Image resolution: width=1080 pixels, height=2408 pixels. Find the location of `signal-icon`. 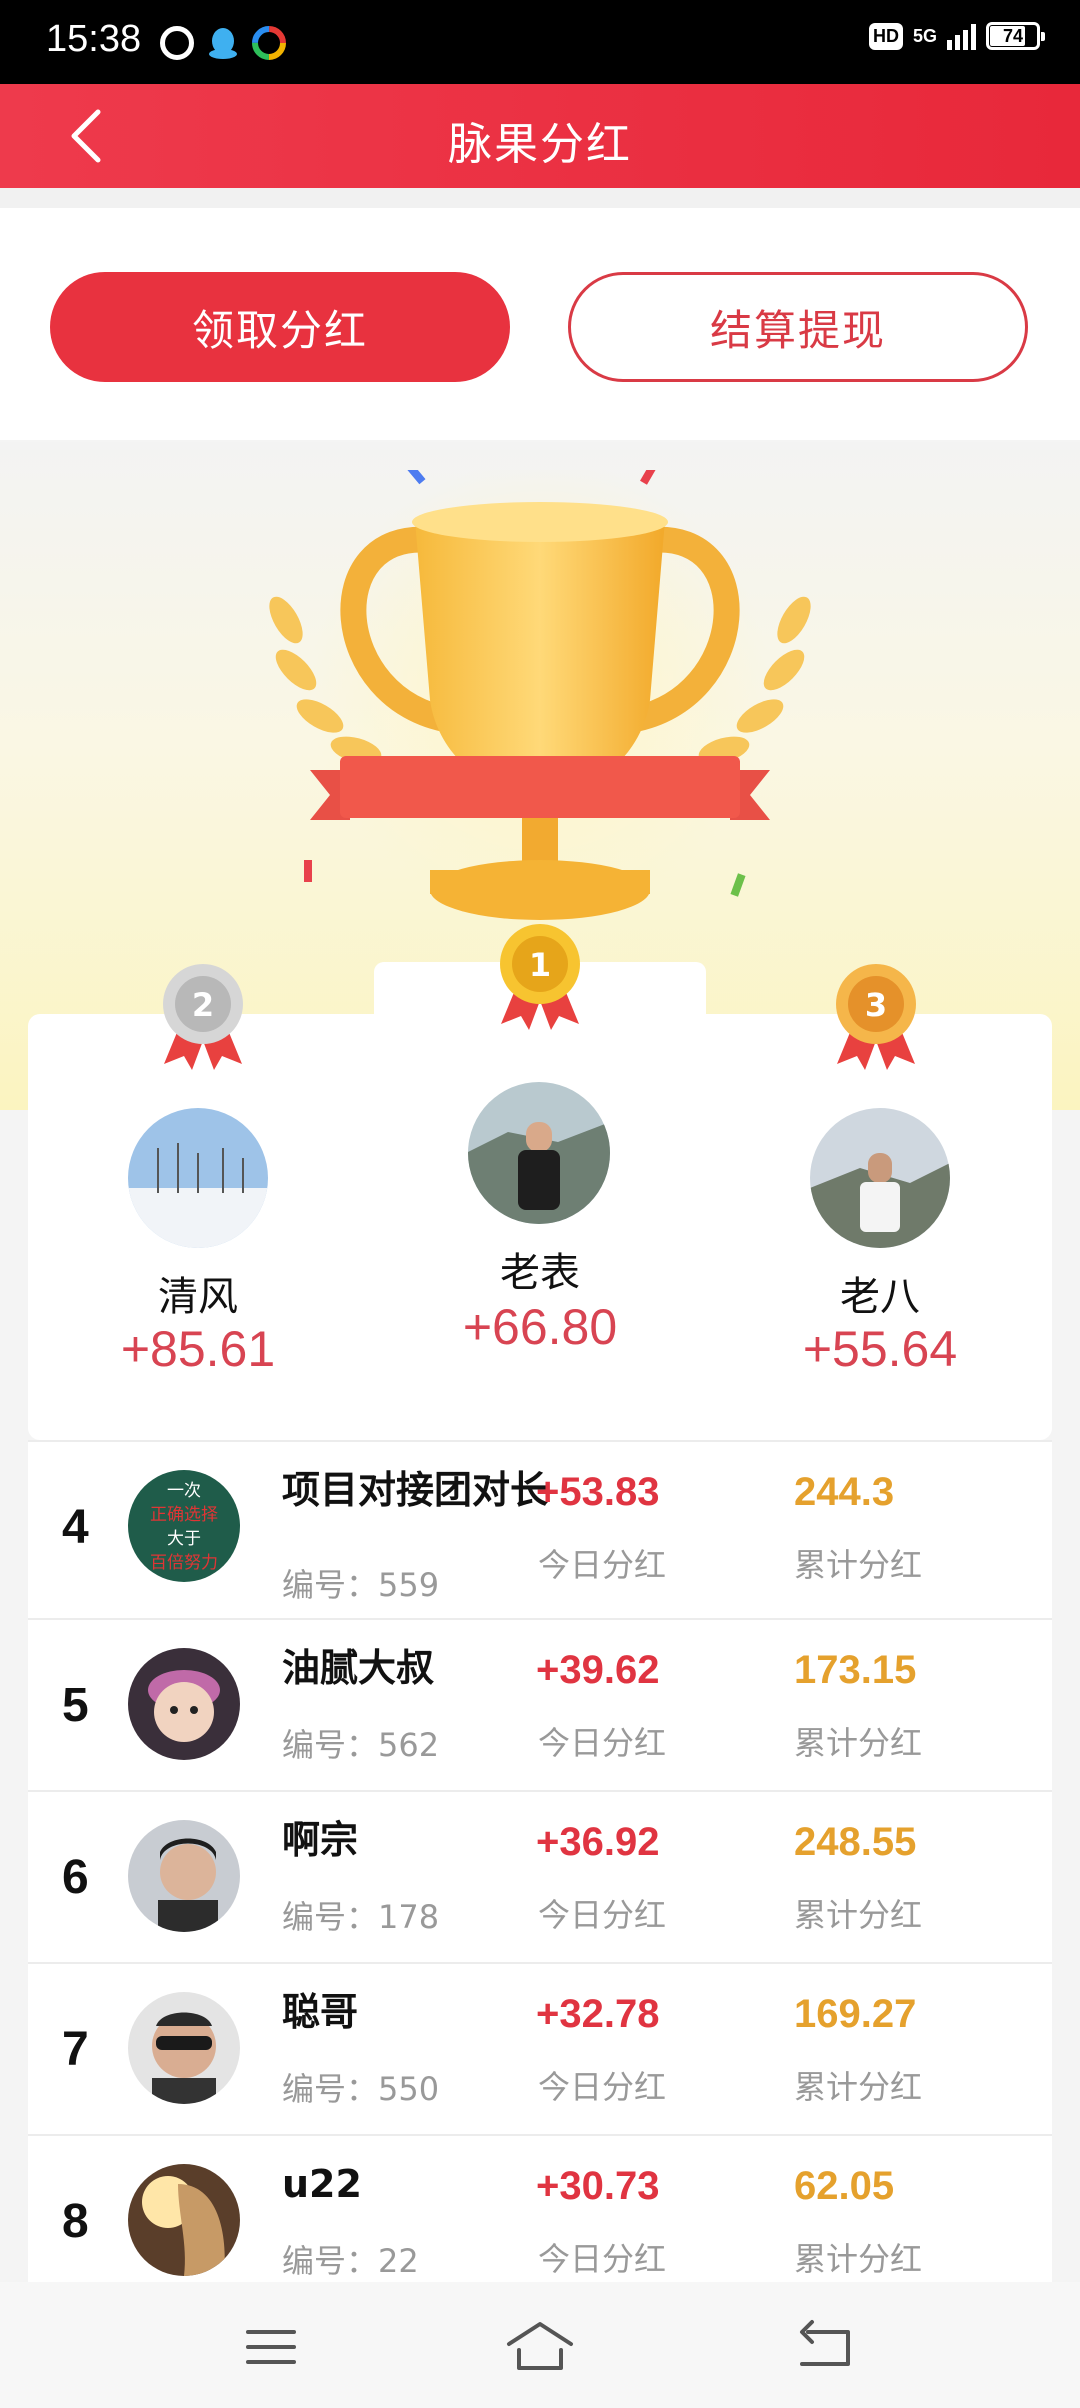

signal-icon is located at coordinates (961, 36).